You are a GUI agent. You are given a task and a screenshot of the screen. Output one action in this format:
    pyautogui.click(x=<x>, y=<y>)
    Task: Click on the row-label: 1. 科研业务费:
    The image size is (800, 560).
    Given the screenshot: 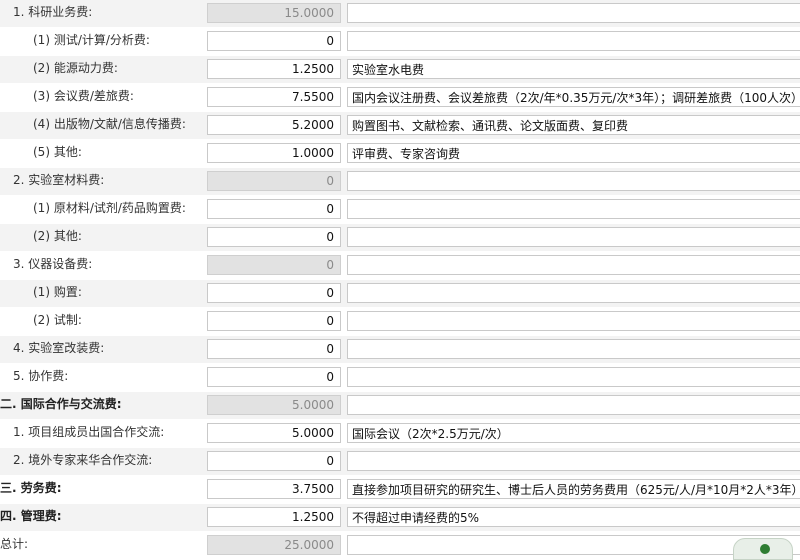 What is the action you would take?
    pyautogui.click(x=53, y=12)
    